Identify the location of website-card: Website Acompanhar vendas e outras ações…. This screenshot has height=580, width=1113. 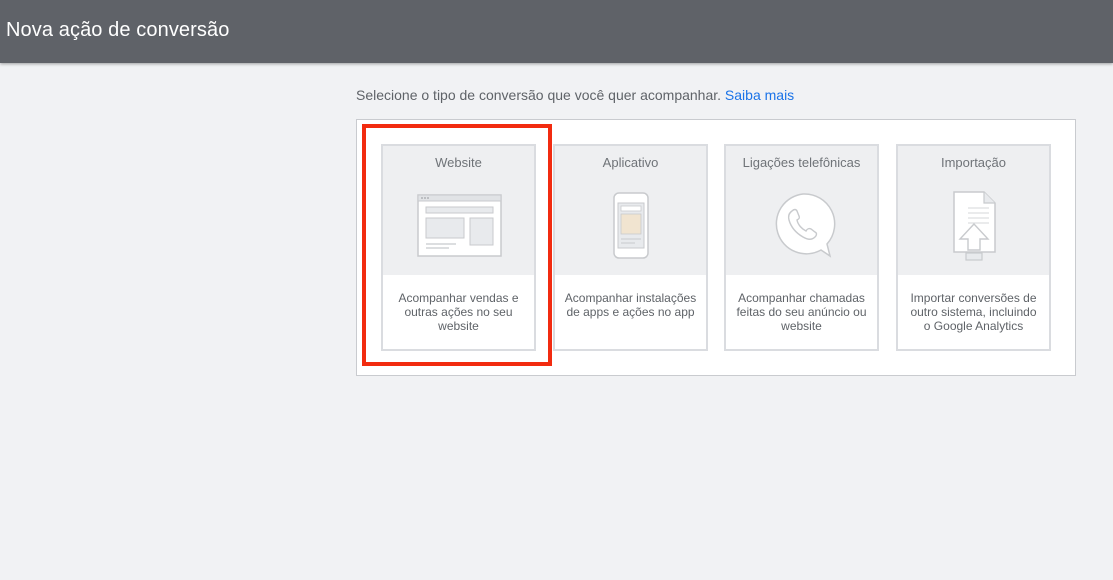
(458, 247).